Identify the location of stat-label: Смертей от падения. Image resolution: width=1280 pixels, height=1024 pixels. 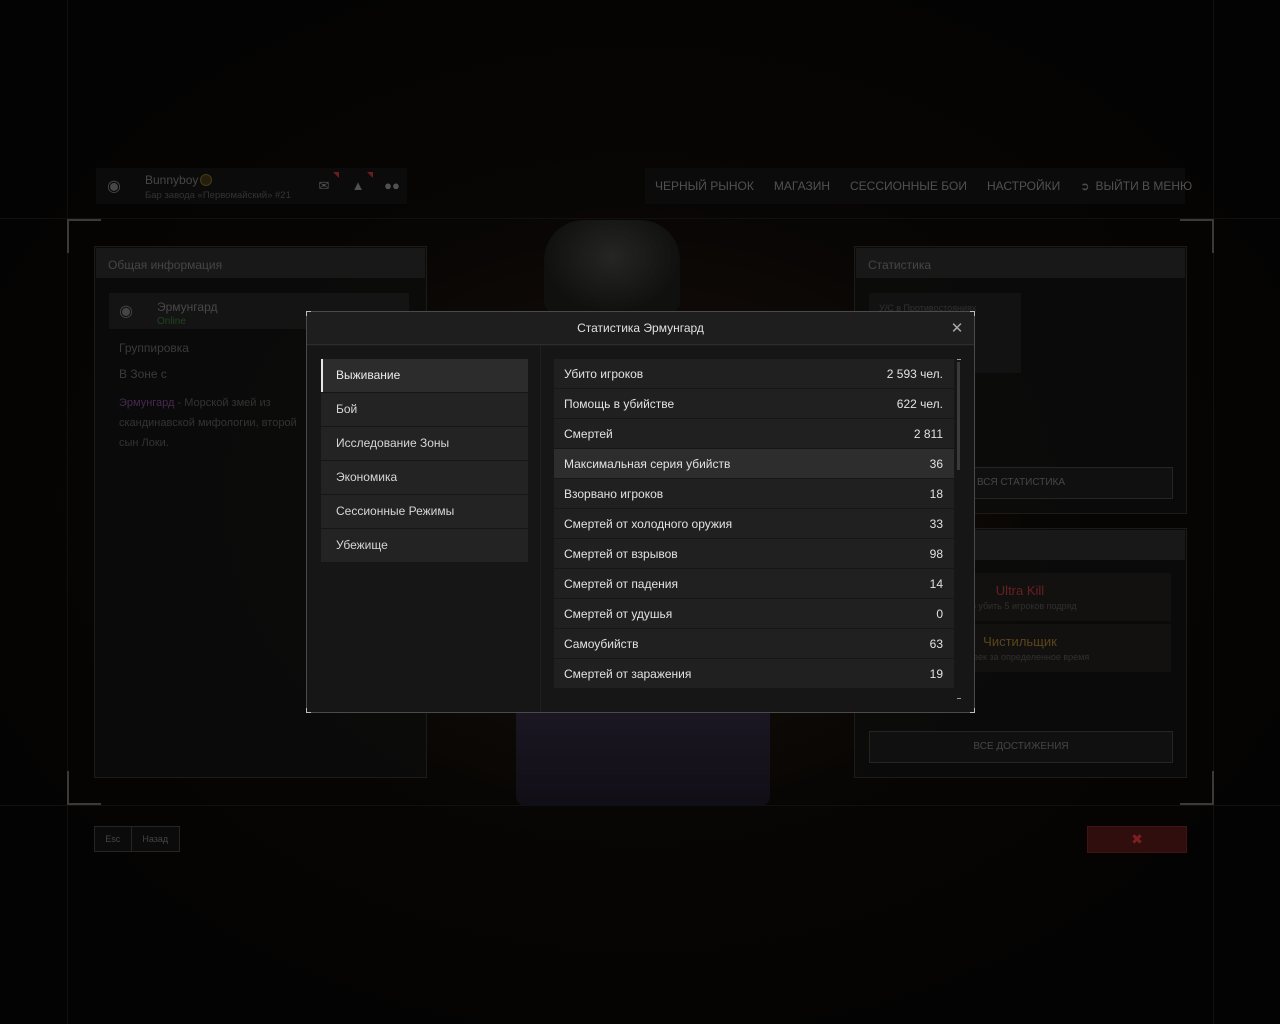
(621, 583).